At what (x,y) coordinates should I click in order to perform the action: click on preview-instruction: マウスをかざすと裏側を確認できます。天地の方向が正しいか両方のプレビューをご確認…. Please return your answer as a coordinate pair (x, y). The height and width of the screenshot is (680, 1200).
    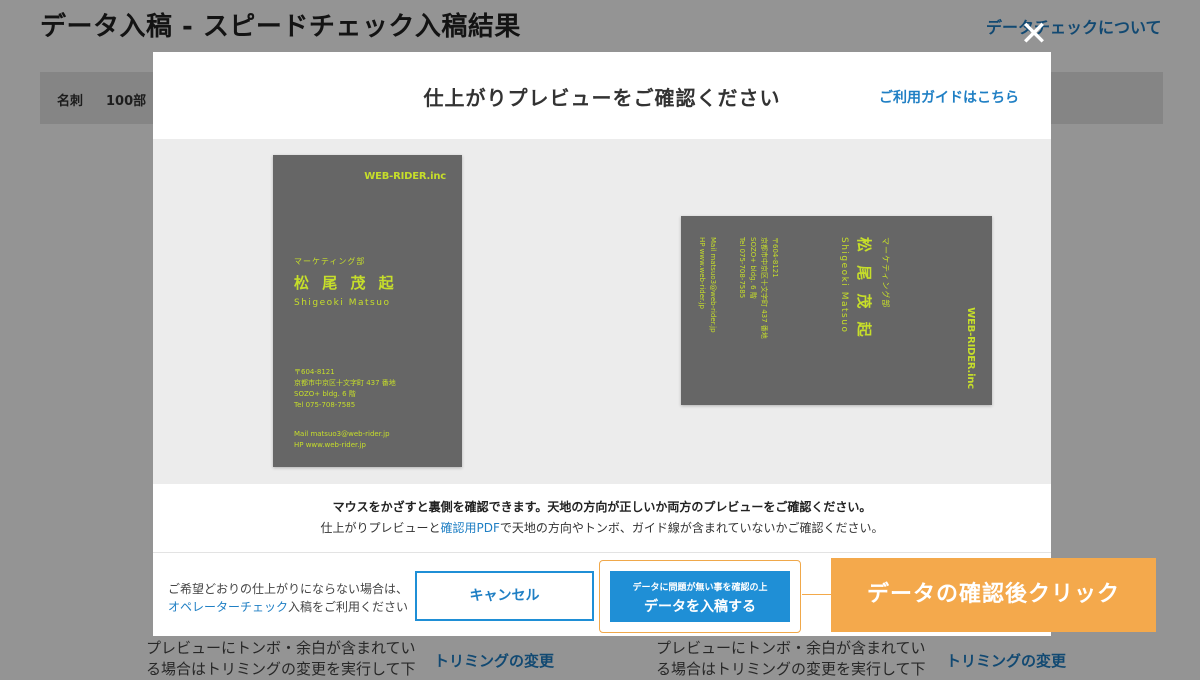
    Looking at the image, I should click on (602, 507).